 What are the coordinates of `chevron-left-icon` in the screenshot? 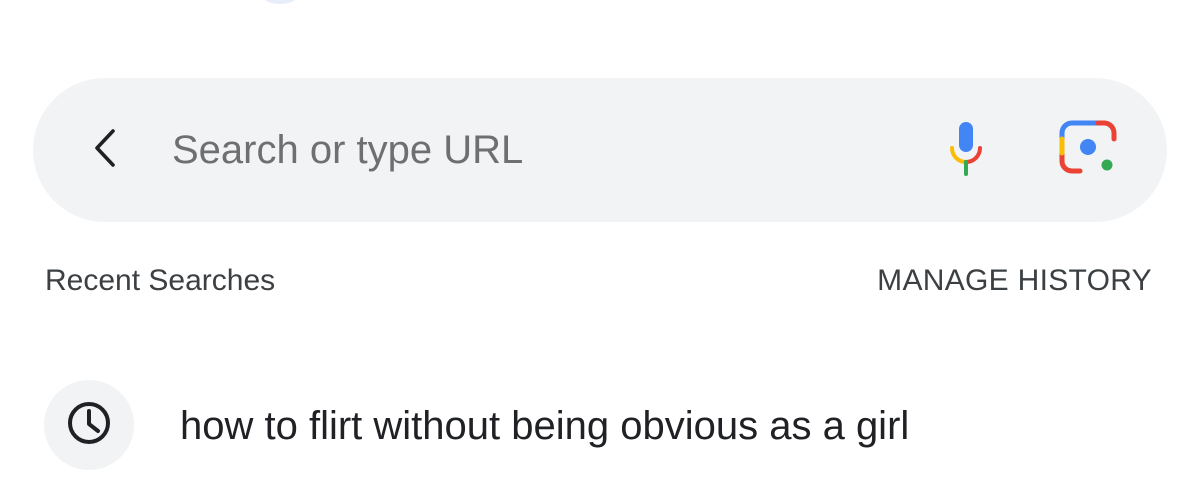 It's located at (104, 150).